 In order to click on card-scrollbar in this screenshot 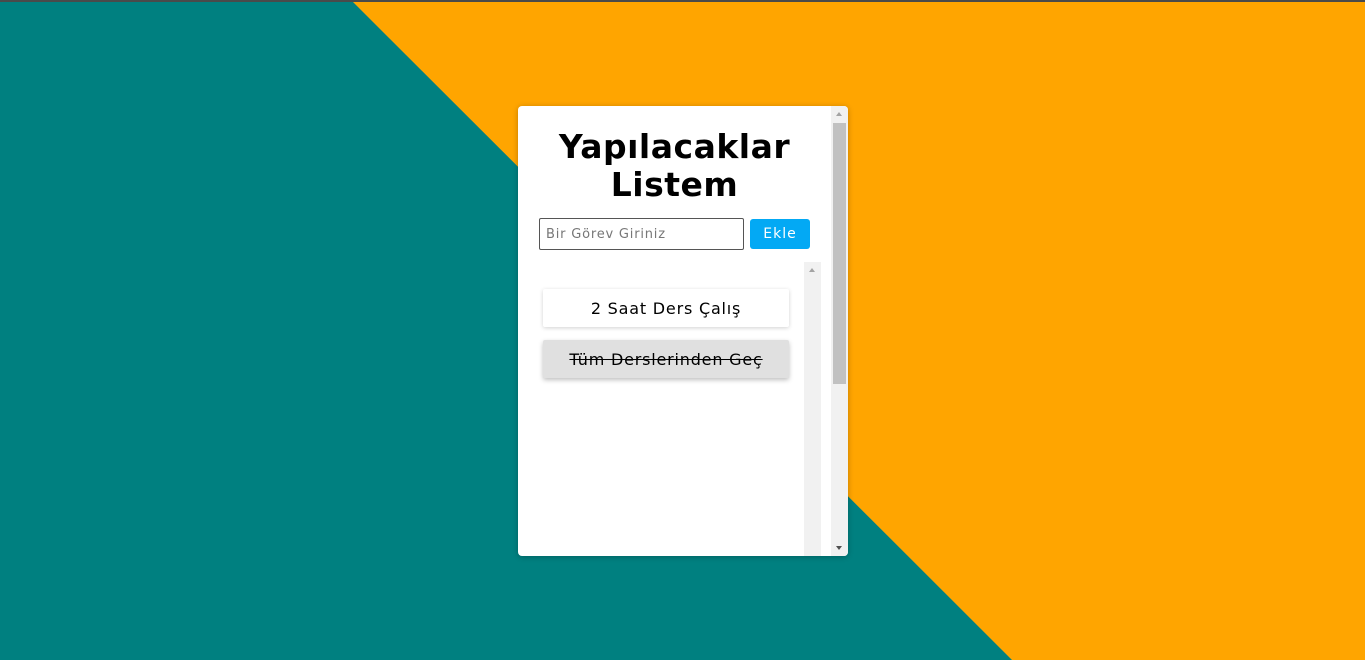, I will do `click(839, 331)`.